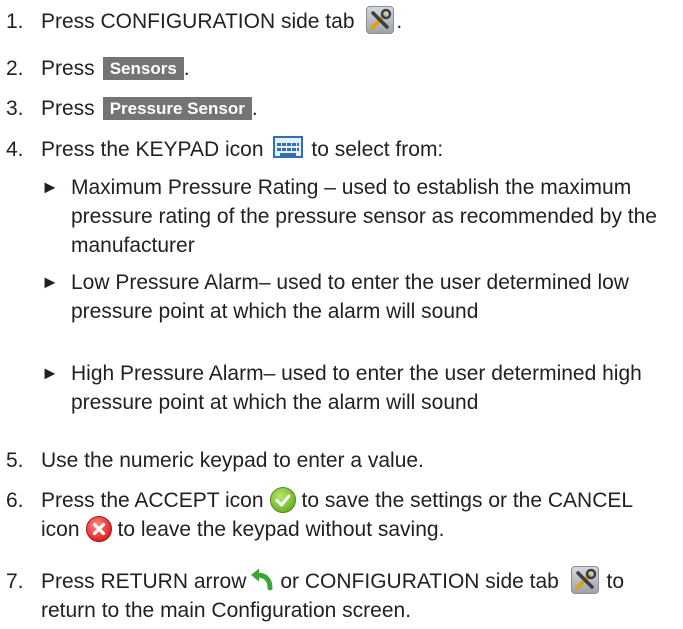 Image resolution: width=683 pixels, height=629 pixels. Describe the element at coordinates (262, 580) in the screenshot. I see `return-arrow-icon` at that location.